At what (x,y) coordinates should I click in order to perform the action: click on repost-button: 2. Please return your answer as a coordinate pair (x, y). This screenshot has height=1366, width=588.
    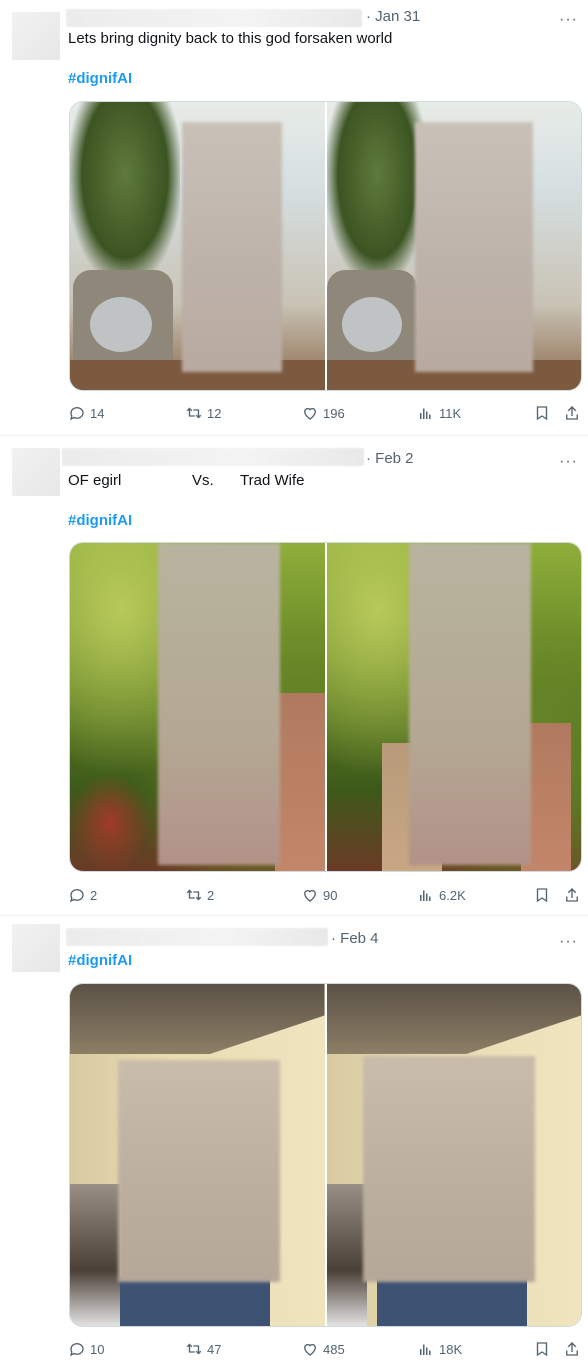
    Looking at the image, I should click on (199, 895).